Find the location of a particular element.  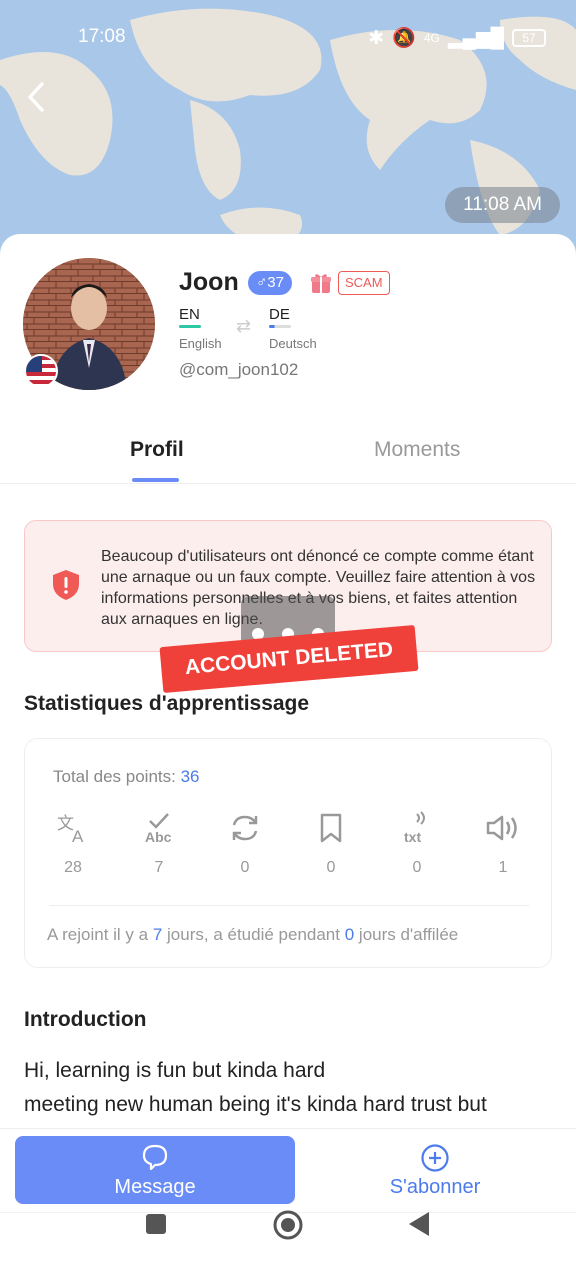

stat-spellcheck: Abc 7 is located at coordinates (159, 844).